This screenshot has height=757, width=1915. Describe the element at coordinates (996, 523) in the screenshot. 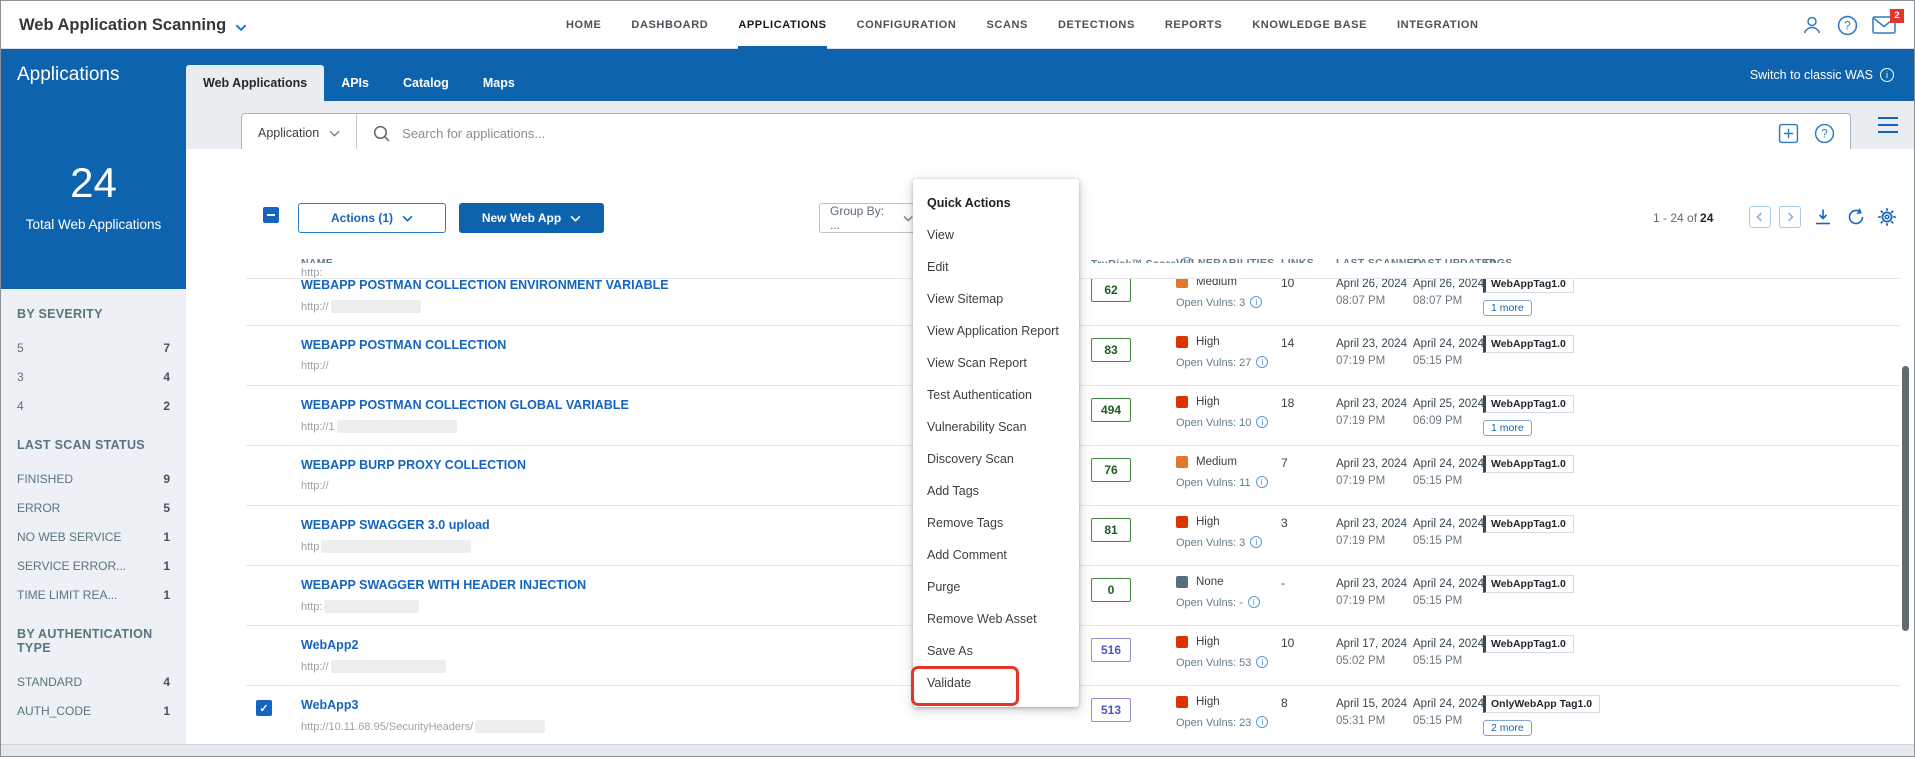

I see `quick-action-item: Remove Tags` at that location.